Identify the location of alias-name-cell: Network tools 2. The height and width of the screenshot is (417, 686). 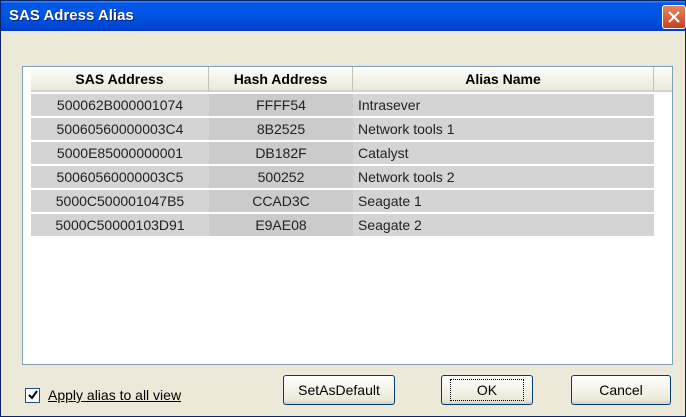
(503, 177).